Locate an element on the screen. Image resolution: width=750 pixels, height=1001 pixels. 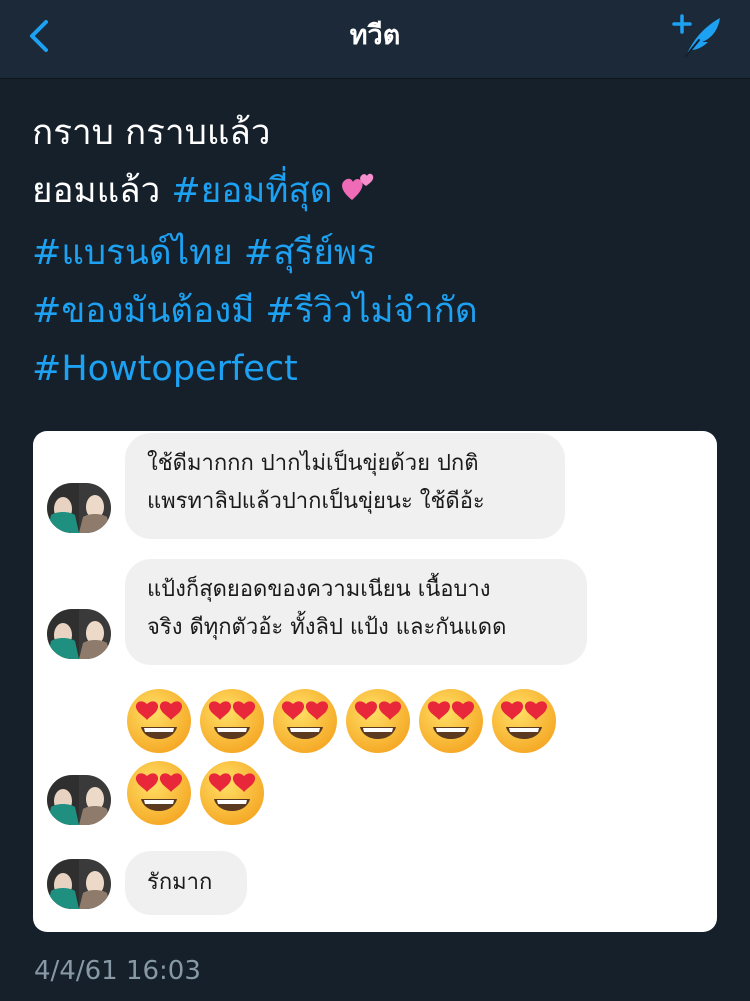
back-button is located at coordinates (42, 36).